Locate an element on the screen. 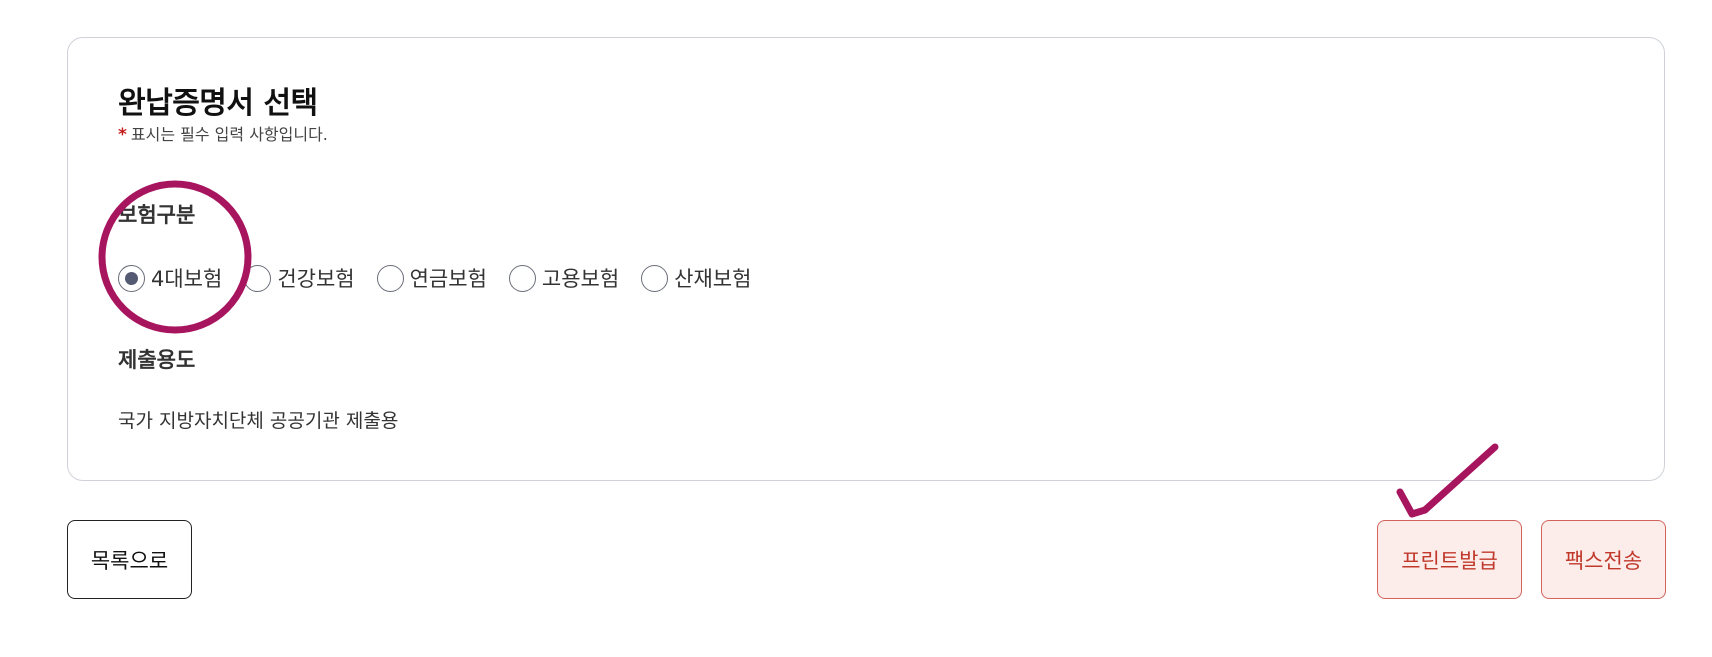  required-star: * is located at coordinates (122, 135).